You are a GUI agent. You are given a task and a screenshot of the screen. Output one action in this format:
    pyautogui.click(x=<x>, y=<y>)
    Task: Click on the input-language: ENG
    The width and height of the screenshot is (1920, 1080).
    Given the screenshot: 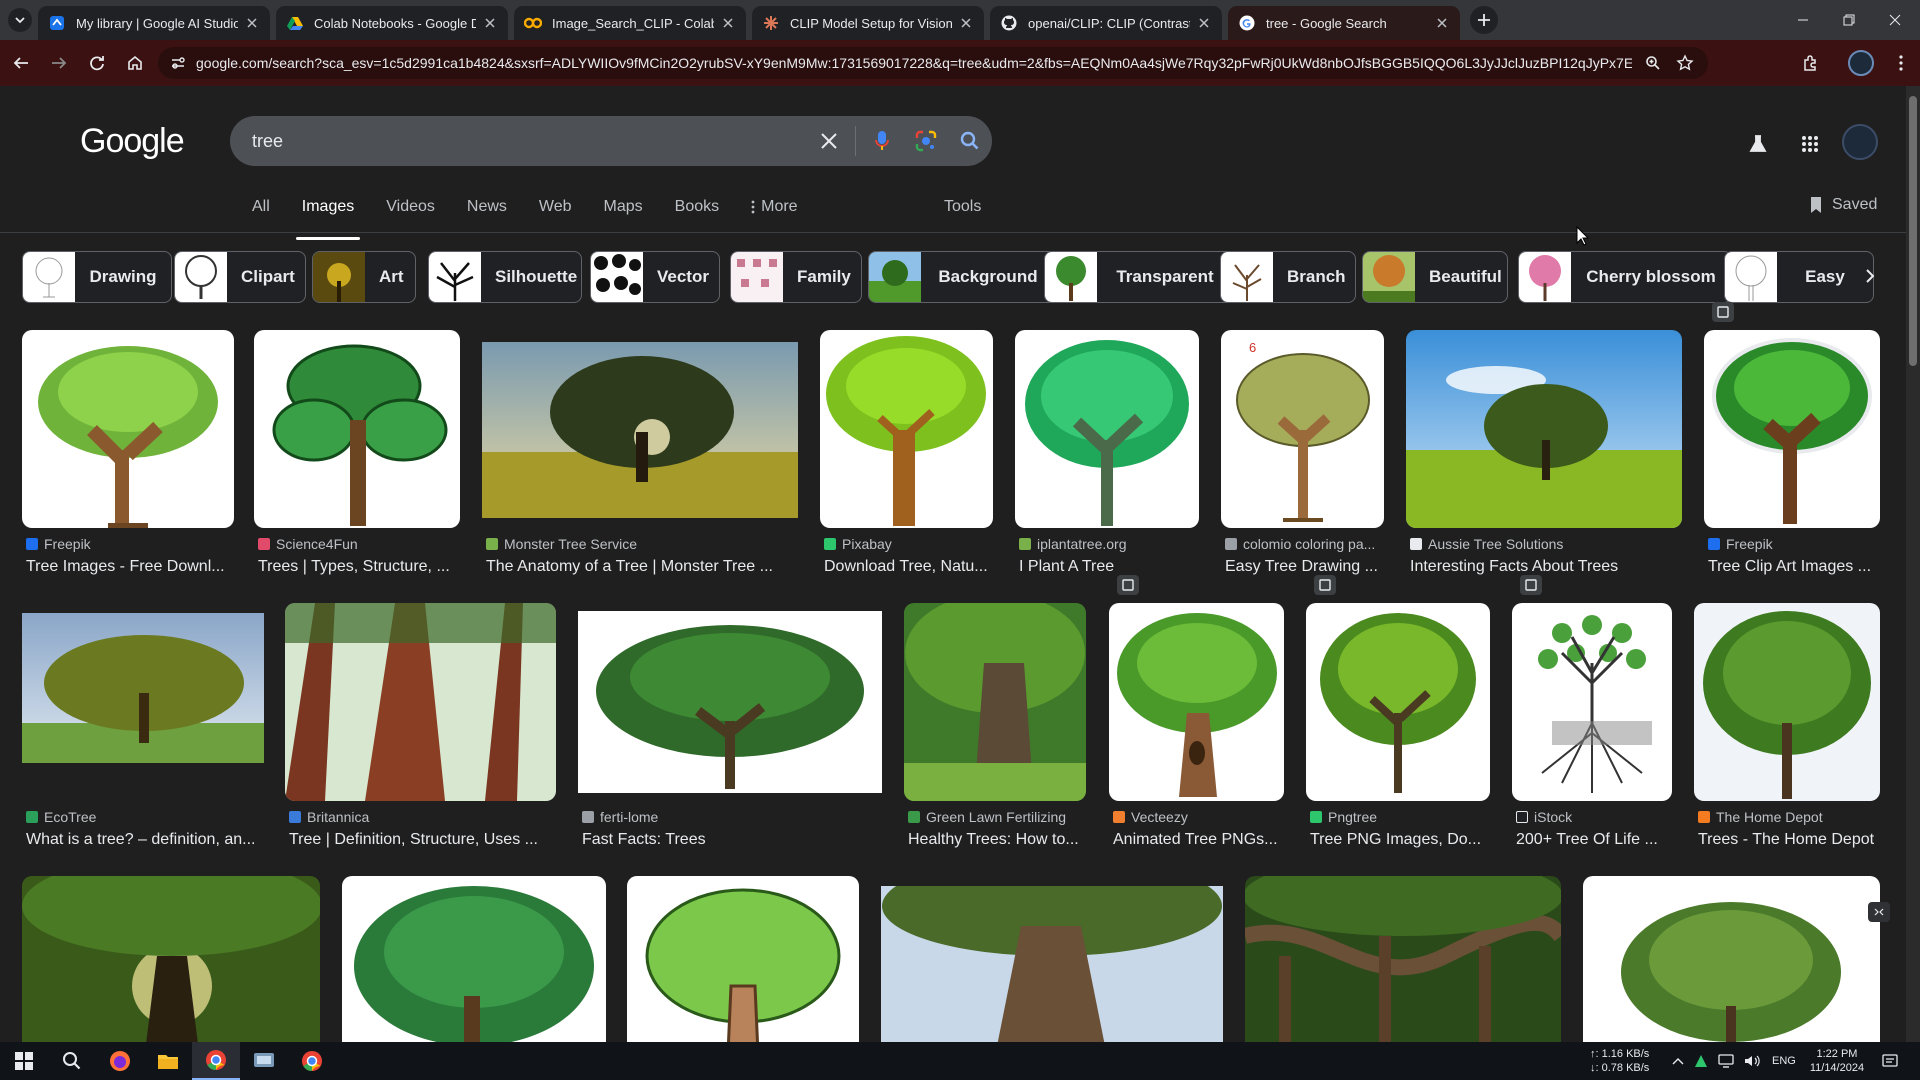 What is the action you would take?
    pyautogui.click(x=1784, y=1061)
    